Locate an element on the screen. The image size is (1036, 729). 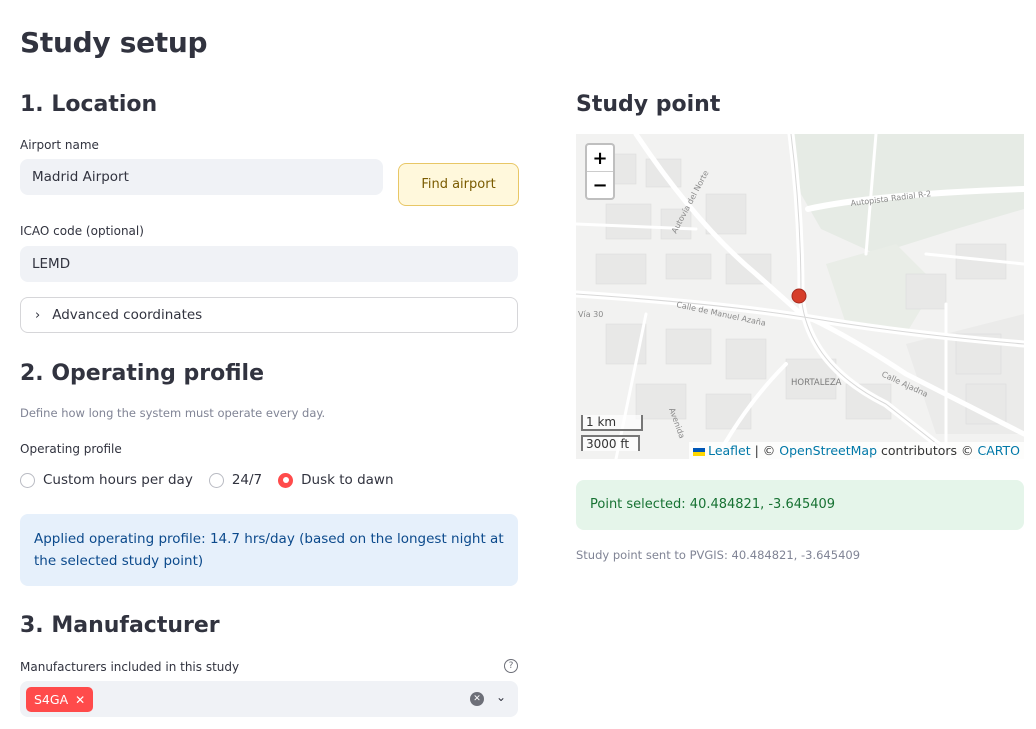
chevron-down-icon: ⌄ is located at coordinates (501, 697).